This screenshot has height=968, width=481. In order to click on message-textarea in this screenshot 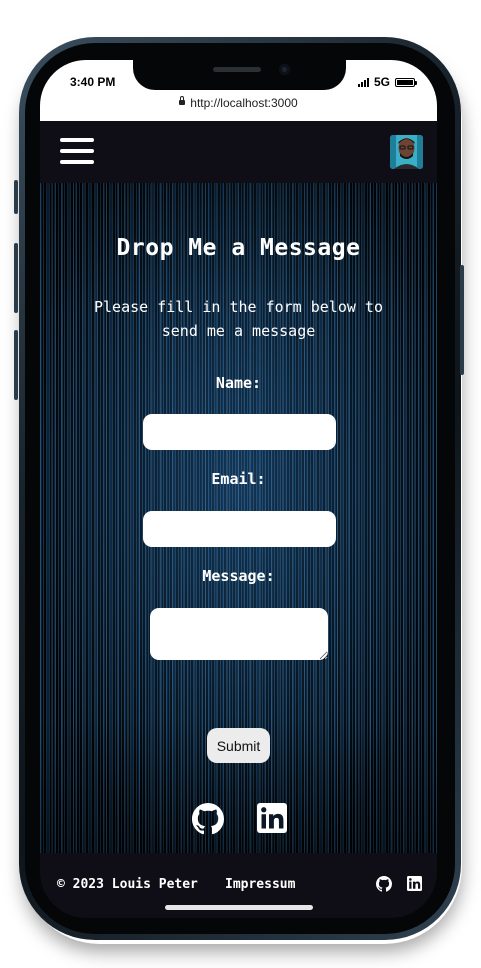, I will do `click(239, 634)`.